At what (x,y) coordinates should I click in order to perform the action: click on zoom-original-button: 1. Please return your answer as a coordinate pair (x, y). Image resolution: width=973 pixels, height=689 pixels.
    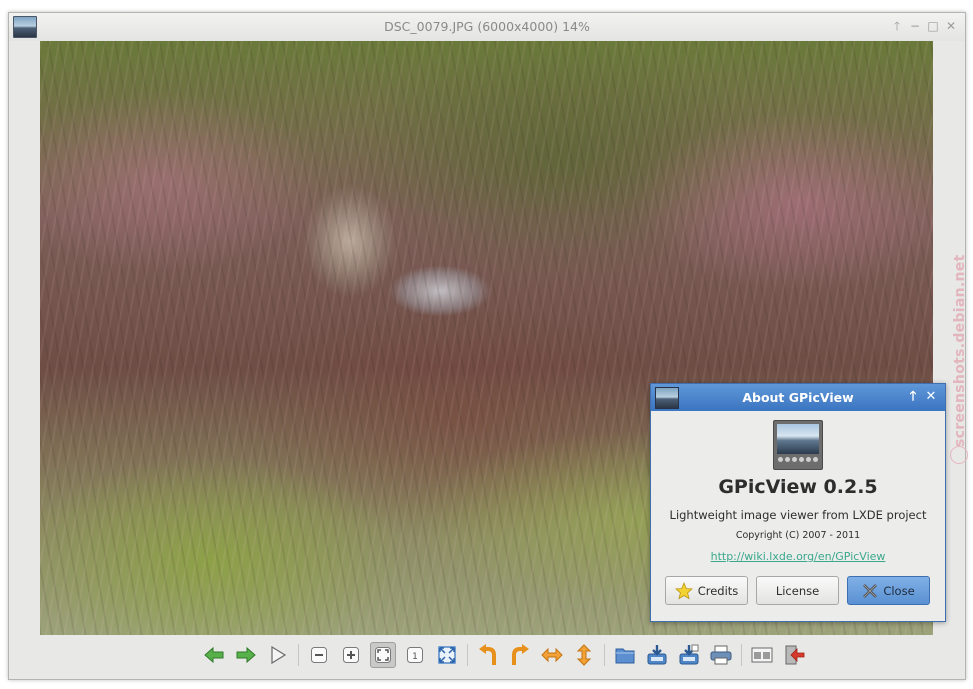
    Looking at the image, I should click on (415, 655).